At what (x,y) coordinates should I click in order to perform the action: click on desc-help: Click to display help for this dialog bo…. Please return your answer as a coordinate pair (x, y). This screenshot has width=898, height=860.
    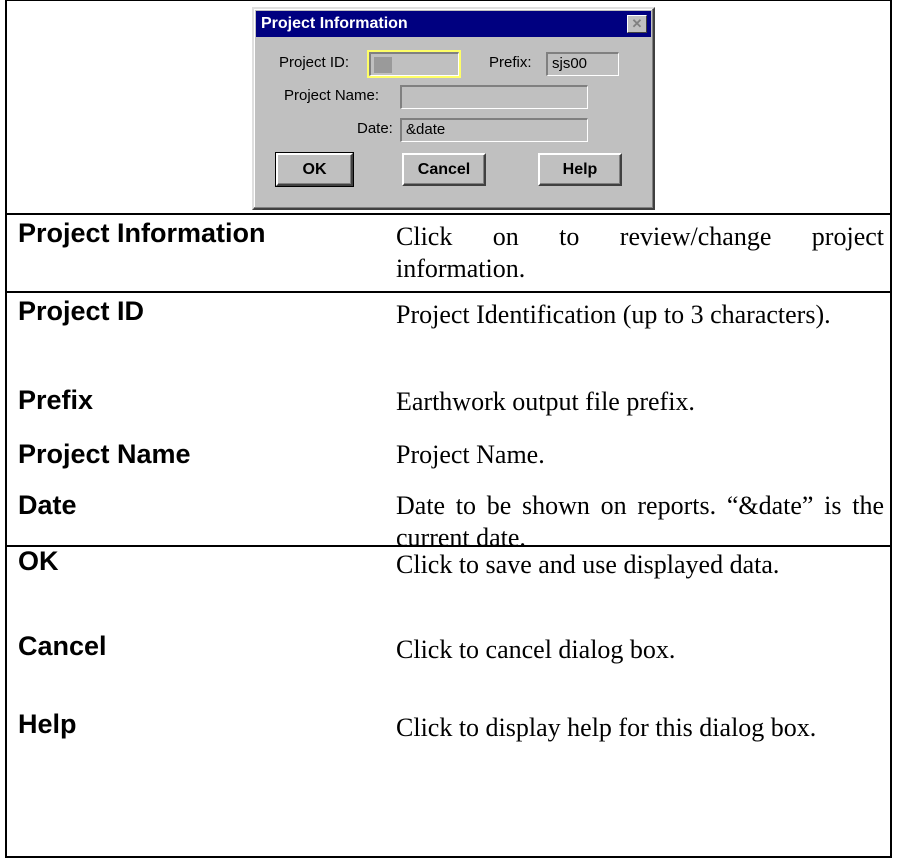
    Looking at the image, I should click on (606, 727).